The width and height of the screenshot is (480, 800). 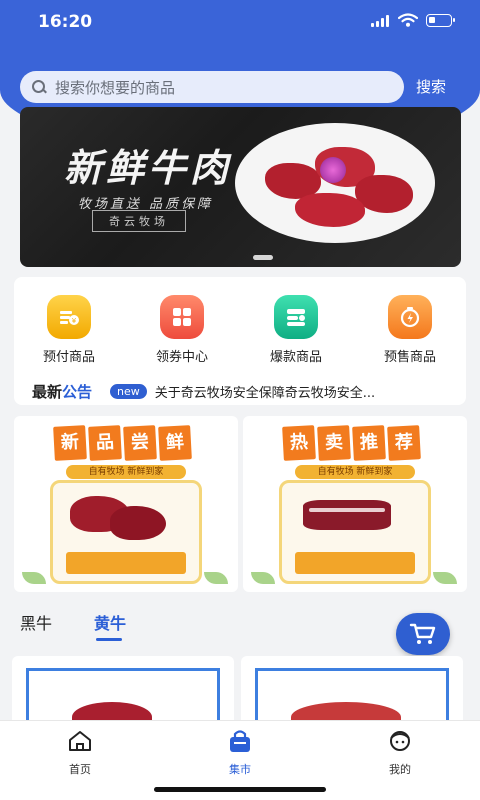 What do you see at coordinates (70, 443) in the screenshot?
I see `promo-title-char: 新` at bounding box center [70, 443].